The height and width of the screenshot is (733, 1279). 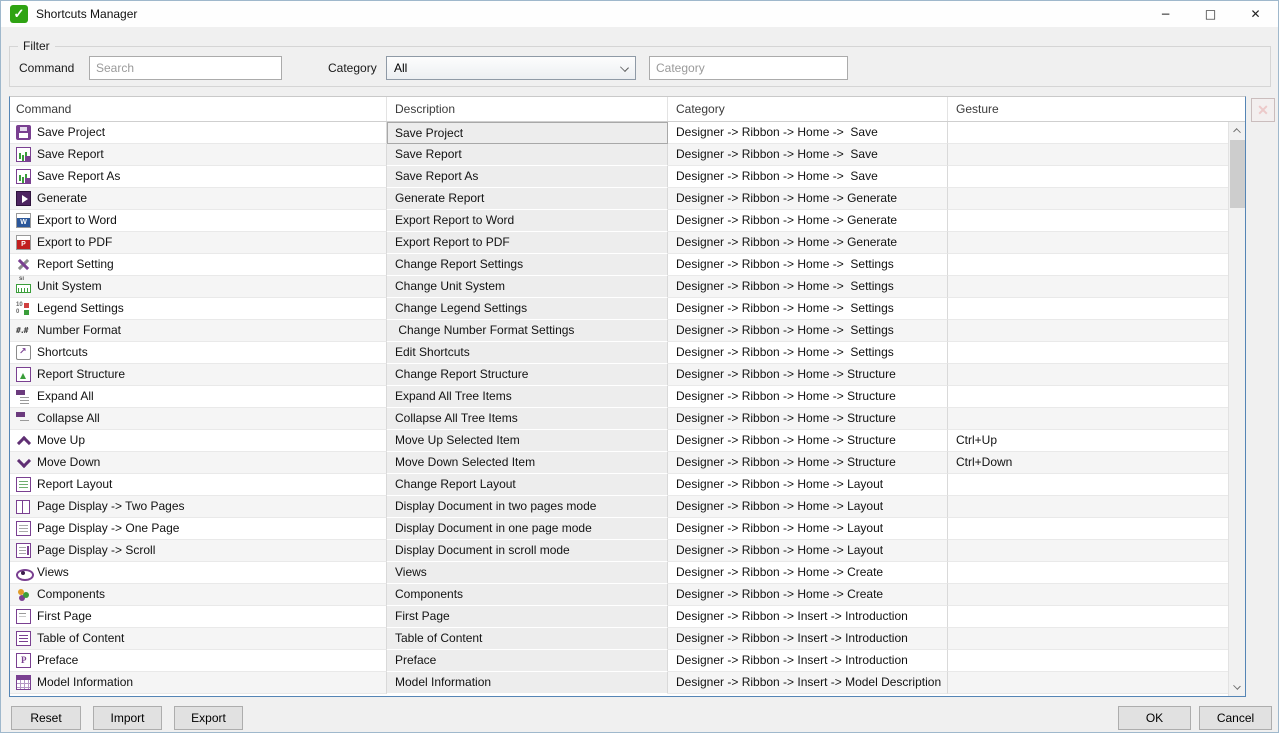 I want to click on description-cell: Change Legend Settings, so click(x=527, y=309).